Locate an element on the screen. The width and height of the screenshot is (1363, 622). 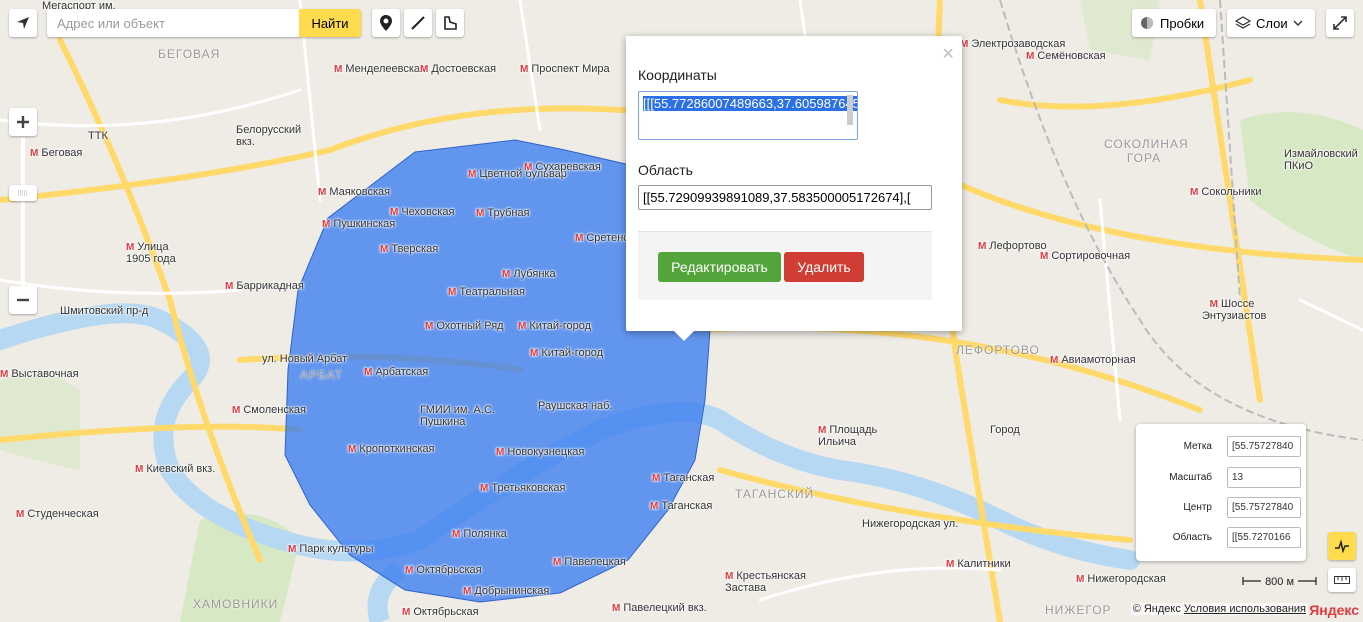
metro-label: Кропоткинская is located at coordinates (391, 449).